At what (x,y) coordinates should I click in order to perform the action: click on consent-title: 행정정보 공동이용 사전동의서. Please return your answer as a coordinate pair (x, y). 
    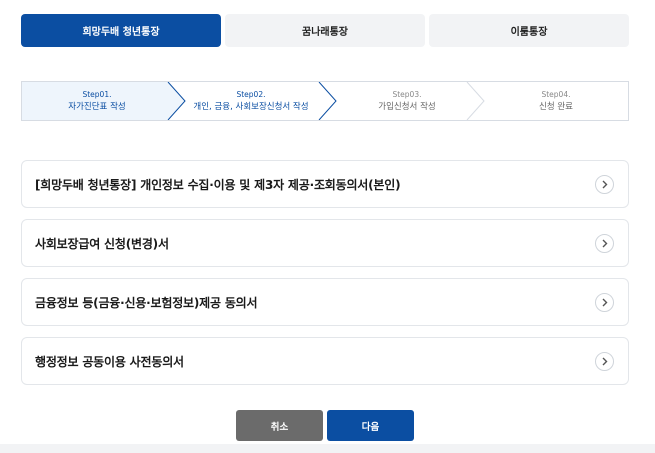
    Looking at the image, I should click on (109, 361).